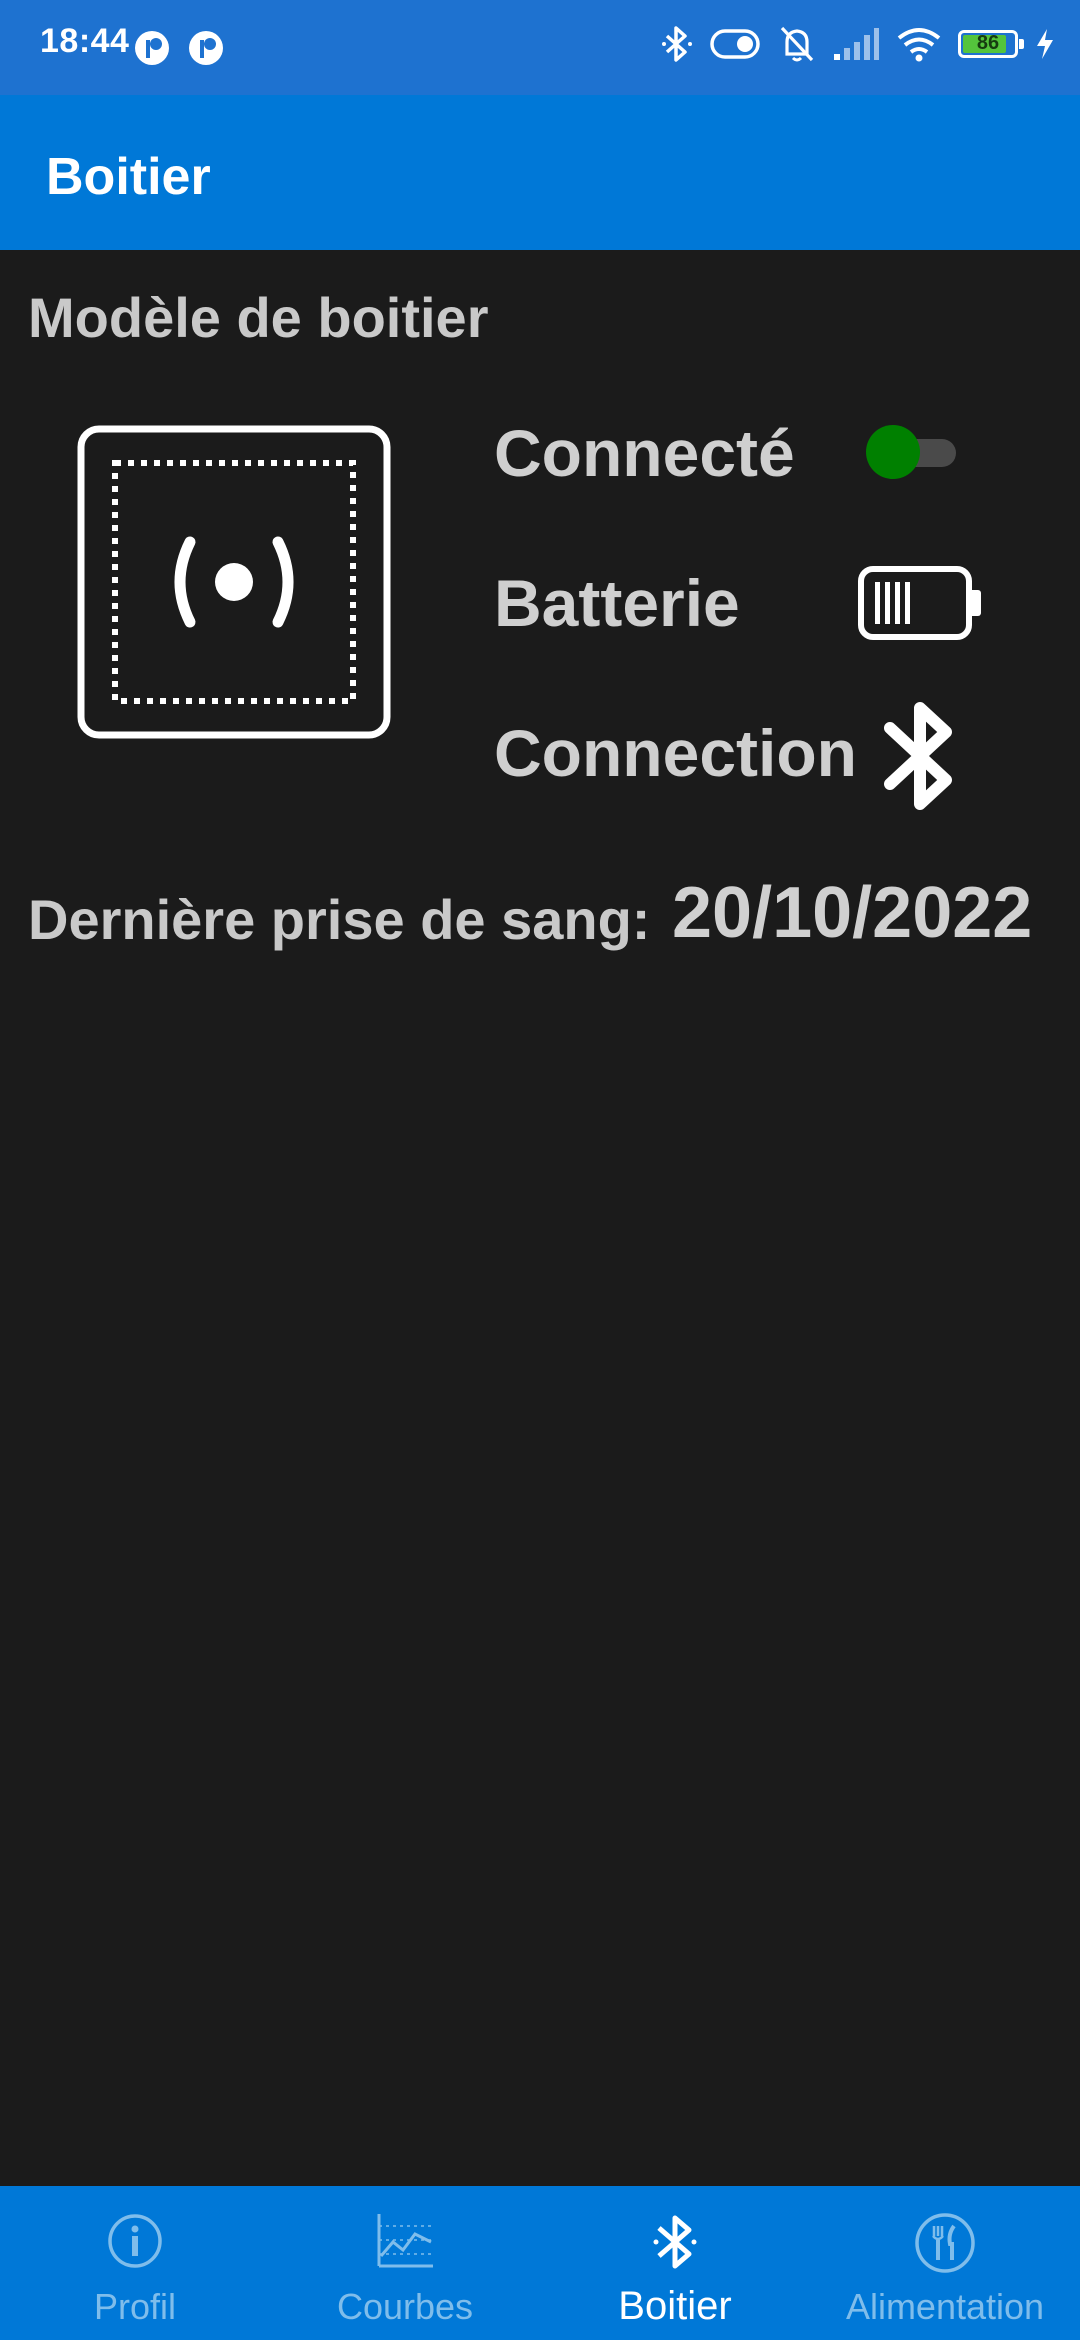 The image size is (1080, 2340). What do you see at coordinates (945, 2243) in the screenshot?
I see `restaurant-icon` at bounding box center [945, 2243].